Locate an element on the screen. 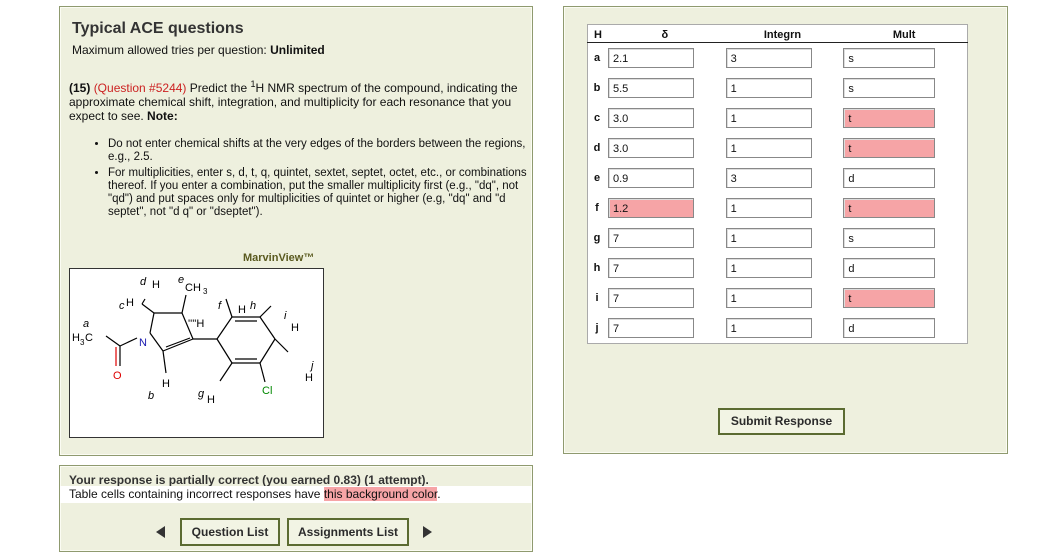 The width and height of the screenshot is (1039, 556). table-row: h7 1 d is located at coordinates (778, 268).